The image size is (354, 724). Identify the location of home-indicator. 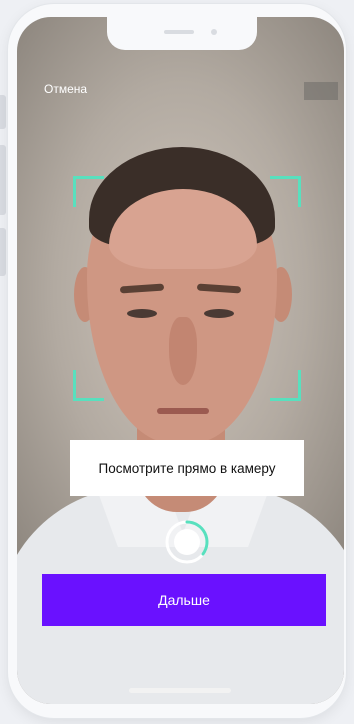
(180, 690).